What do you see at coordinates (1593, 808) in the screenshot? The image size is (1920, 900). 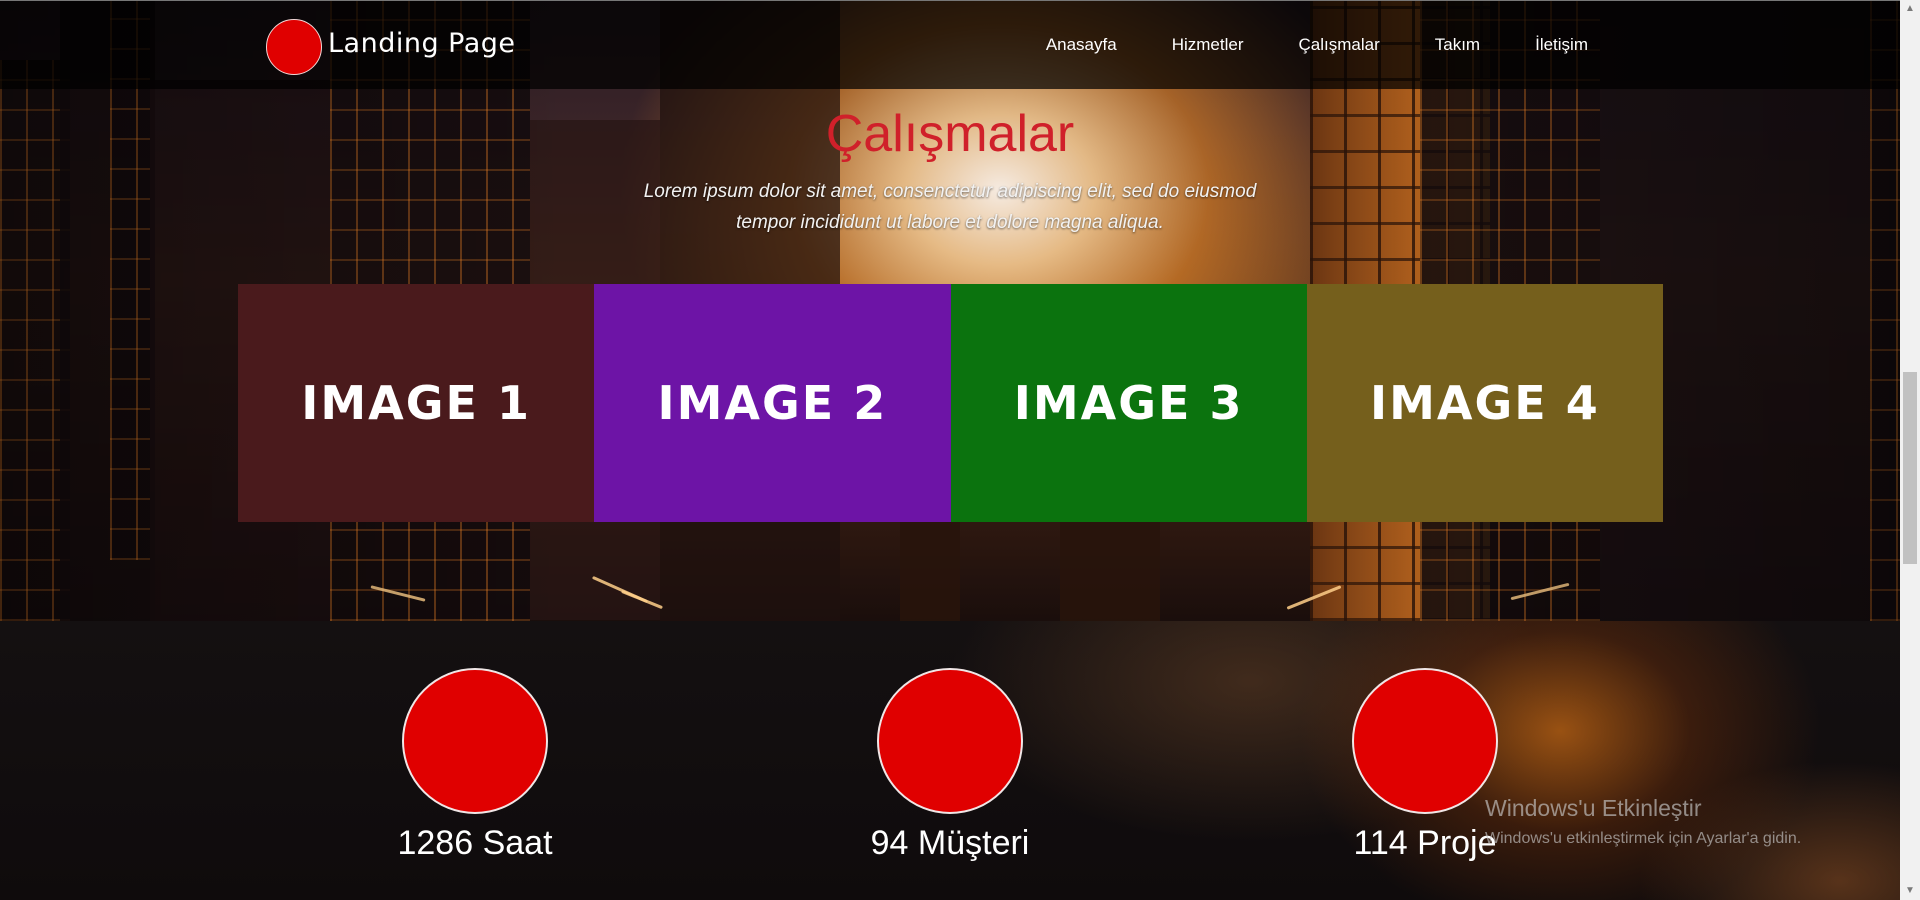 I see `watermark-title: Windows'u Etkinleştir` at bounding box center [1593, 808].